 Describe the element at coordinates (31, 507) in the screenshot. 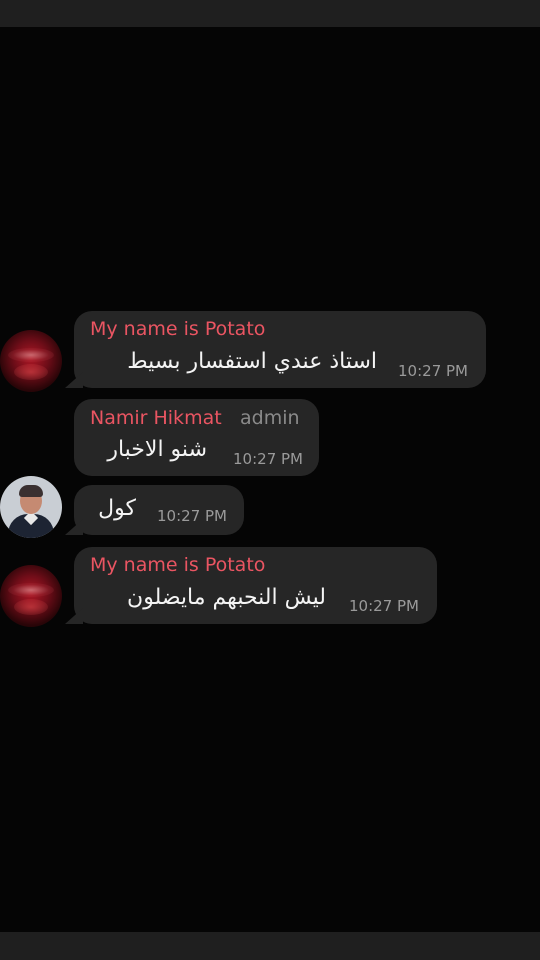

I see `person-avatar-icon` at that location.